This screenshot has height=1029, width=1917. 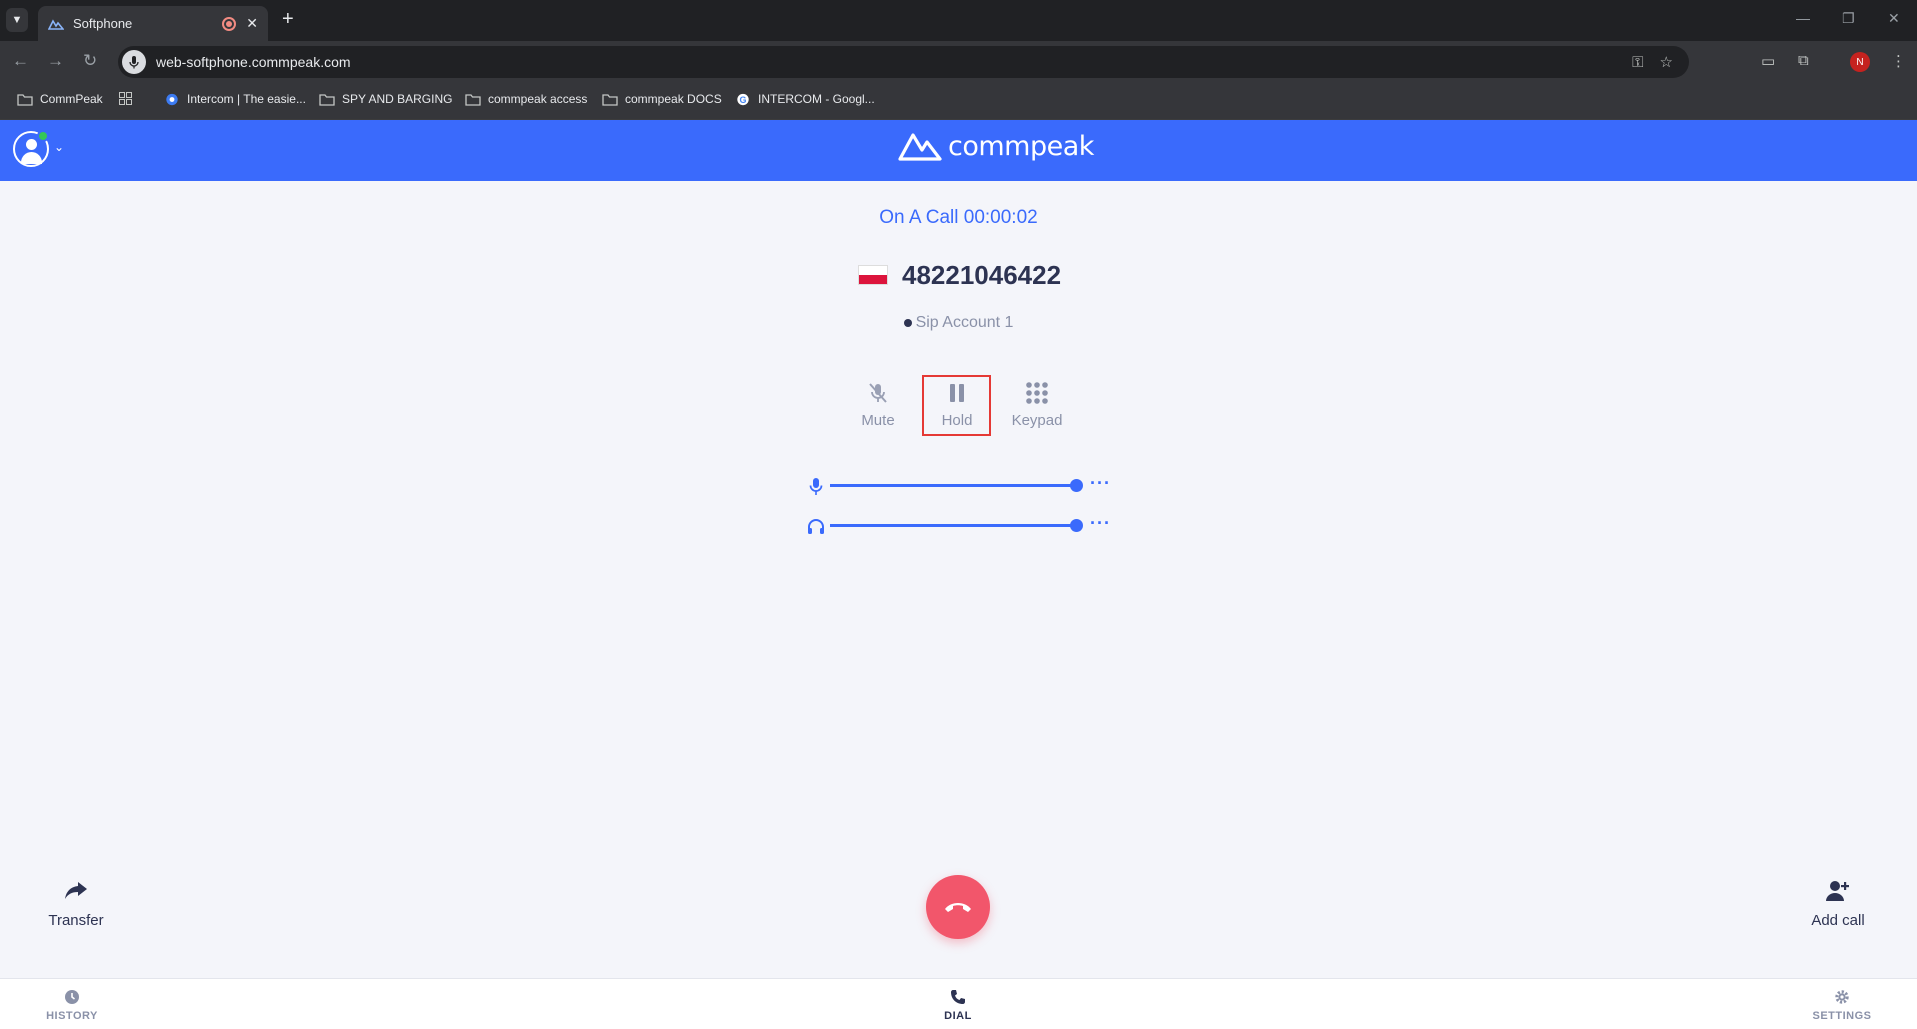 I want to click on extensions-icon: ⧉, so click(x=1803, y=60).